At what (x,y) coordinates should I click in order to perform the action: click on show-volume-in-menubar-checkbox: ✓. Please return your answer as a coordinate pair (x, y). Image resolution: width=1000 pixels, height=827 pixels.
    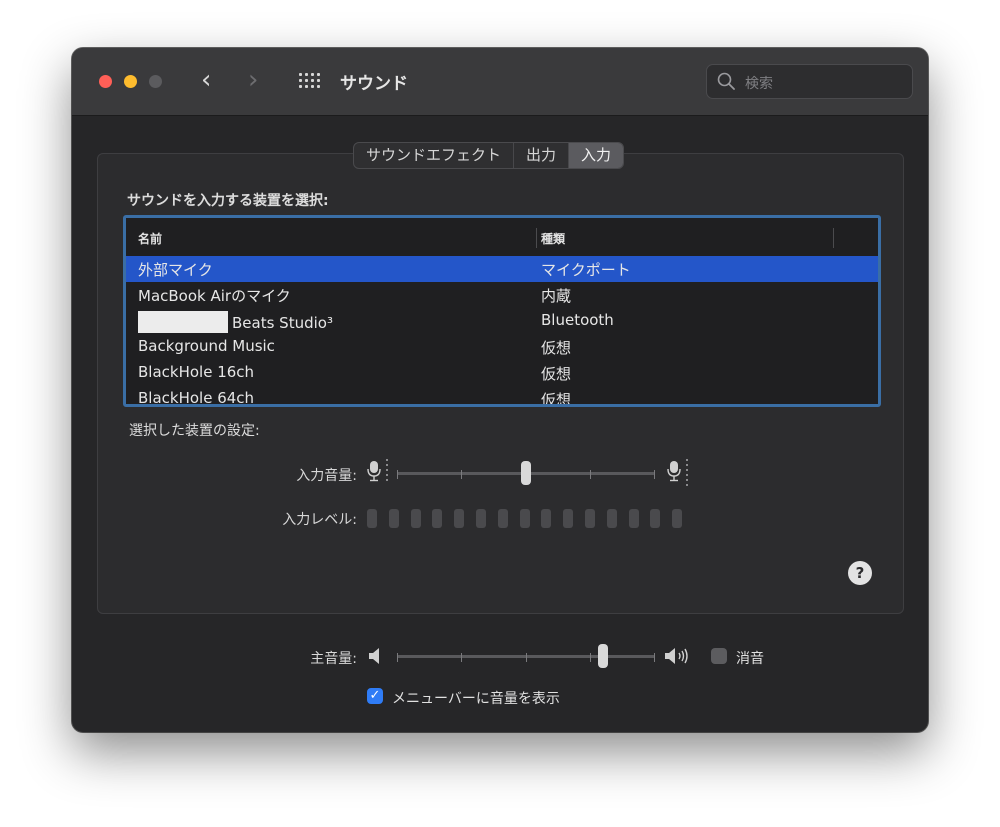
    Looking at the image, I should click on (375, 696).